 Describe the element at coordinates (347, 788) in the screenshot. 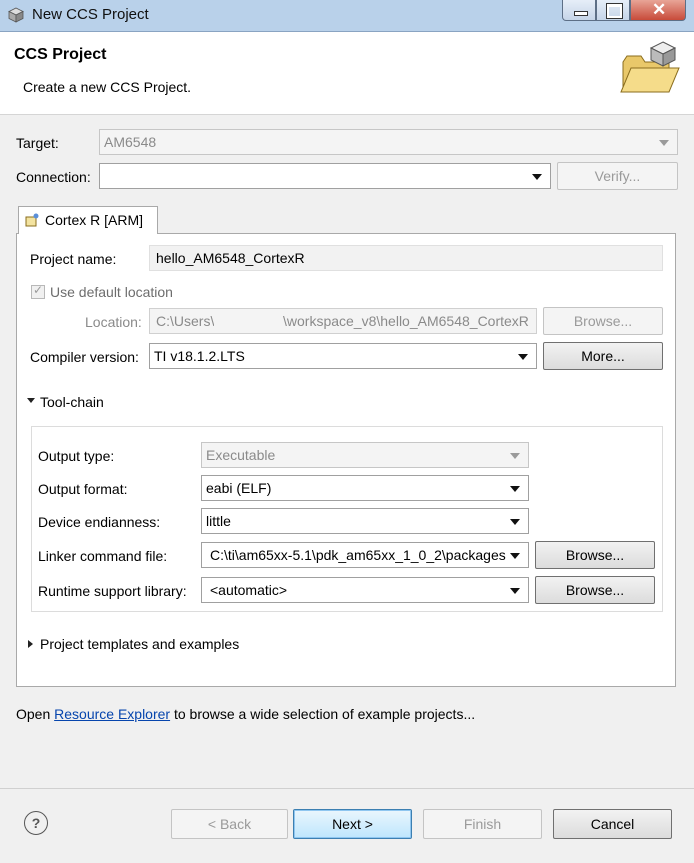

I see `footer-divider` at that location.